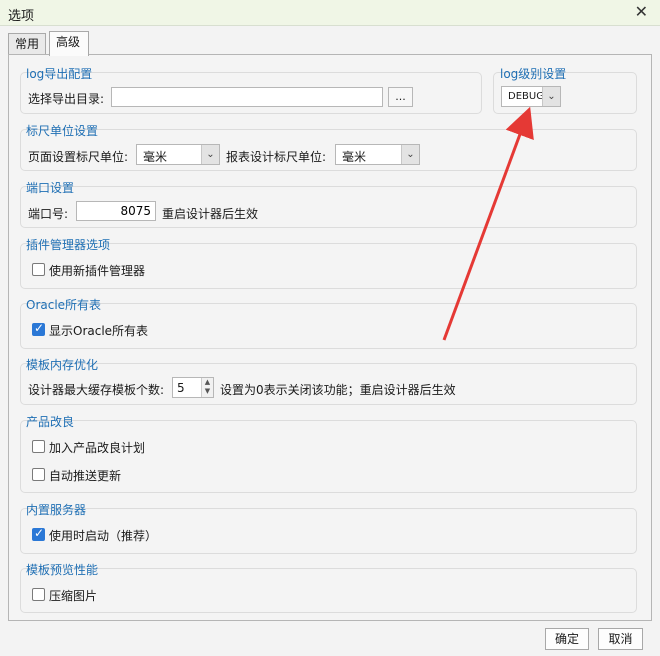 Image resolution: width=660 pixels, height=656 pixels. I want to click on port-input, so click(116, 211).